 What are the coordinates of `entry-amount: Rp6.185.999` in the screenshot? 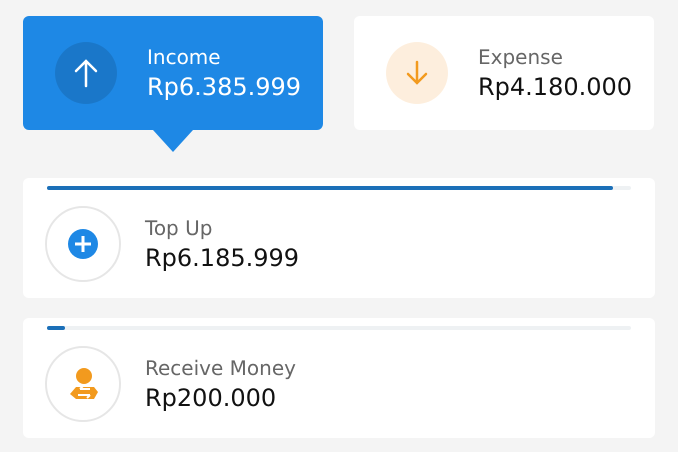 It's located at (222, 258).